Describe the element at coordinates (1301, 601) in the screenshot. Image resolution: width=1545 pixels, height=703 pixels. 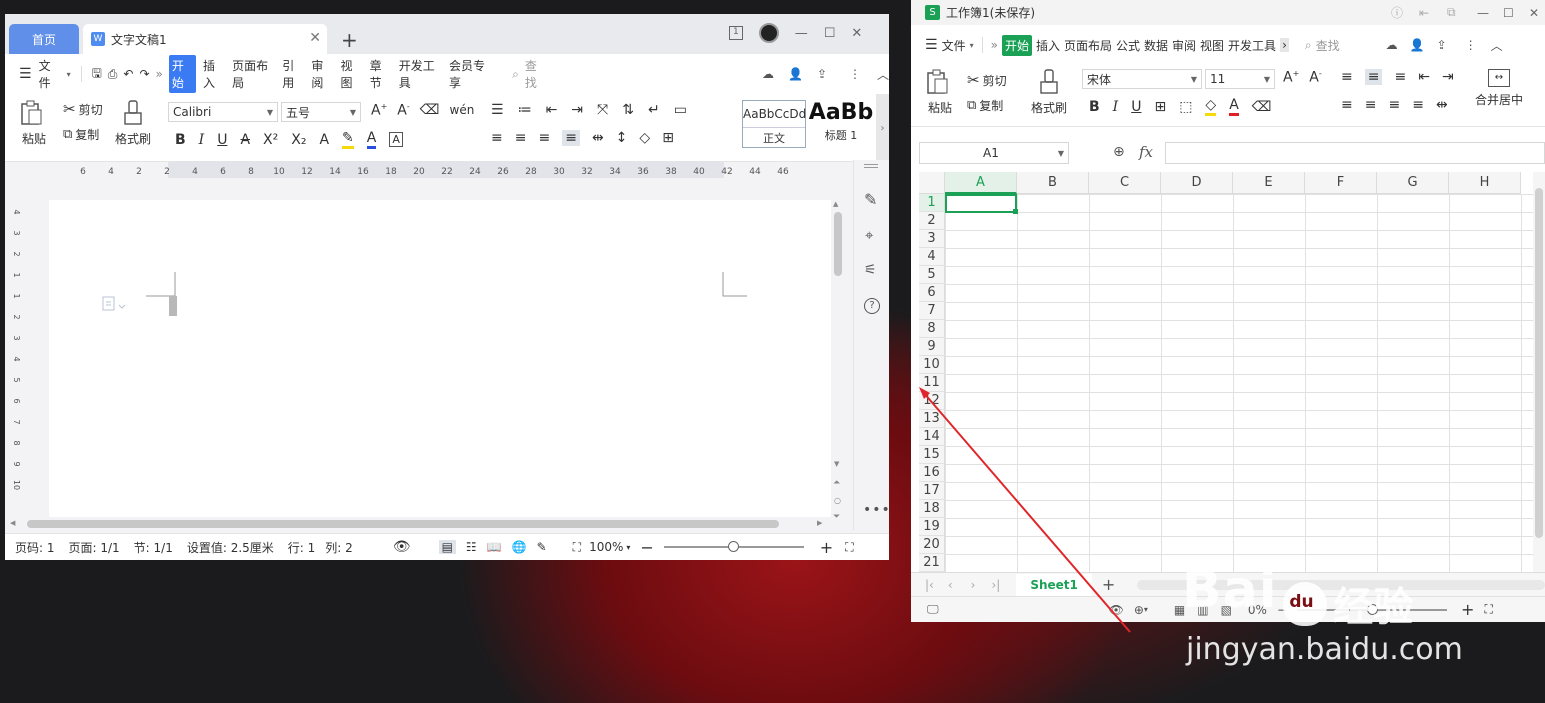
I see `watermark-paw-text: du` at that location.